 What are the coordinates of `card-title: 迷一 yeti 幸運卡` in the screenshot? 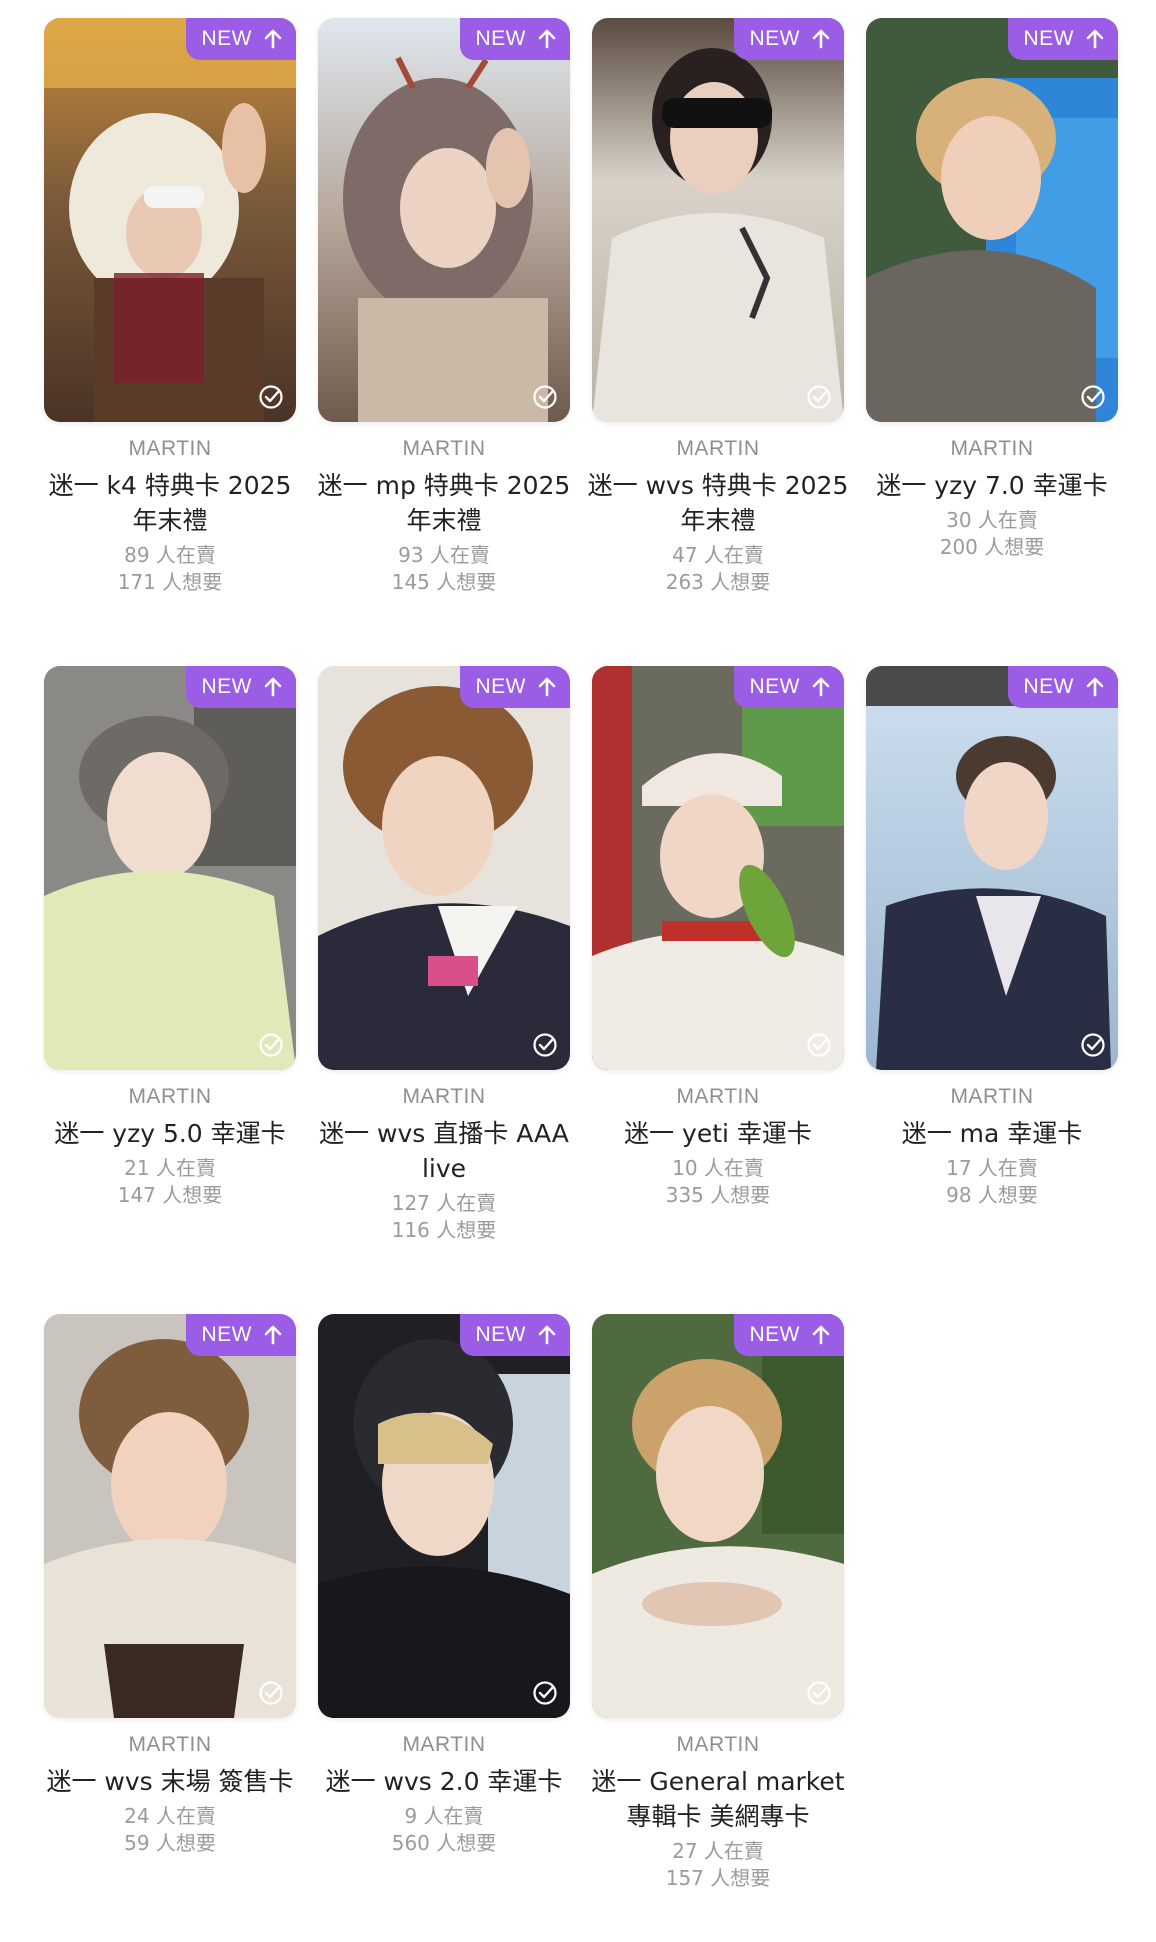 It's located at (718, 1133).